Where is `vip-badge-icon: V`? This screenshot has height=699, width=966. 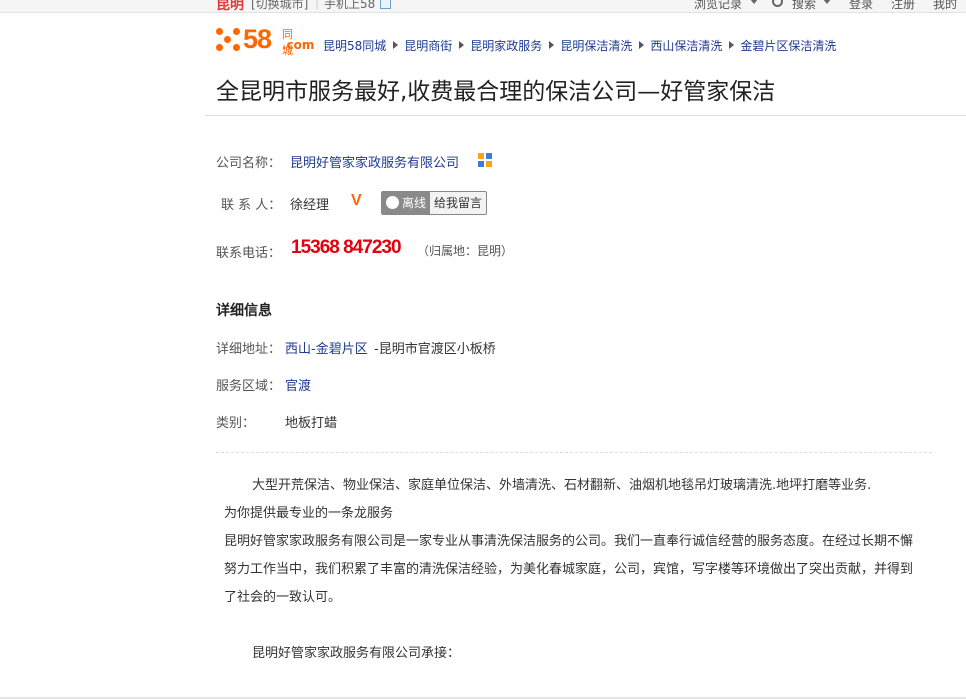
vip-badge-icon: V is located at coordinates (356, 200).